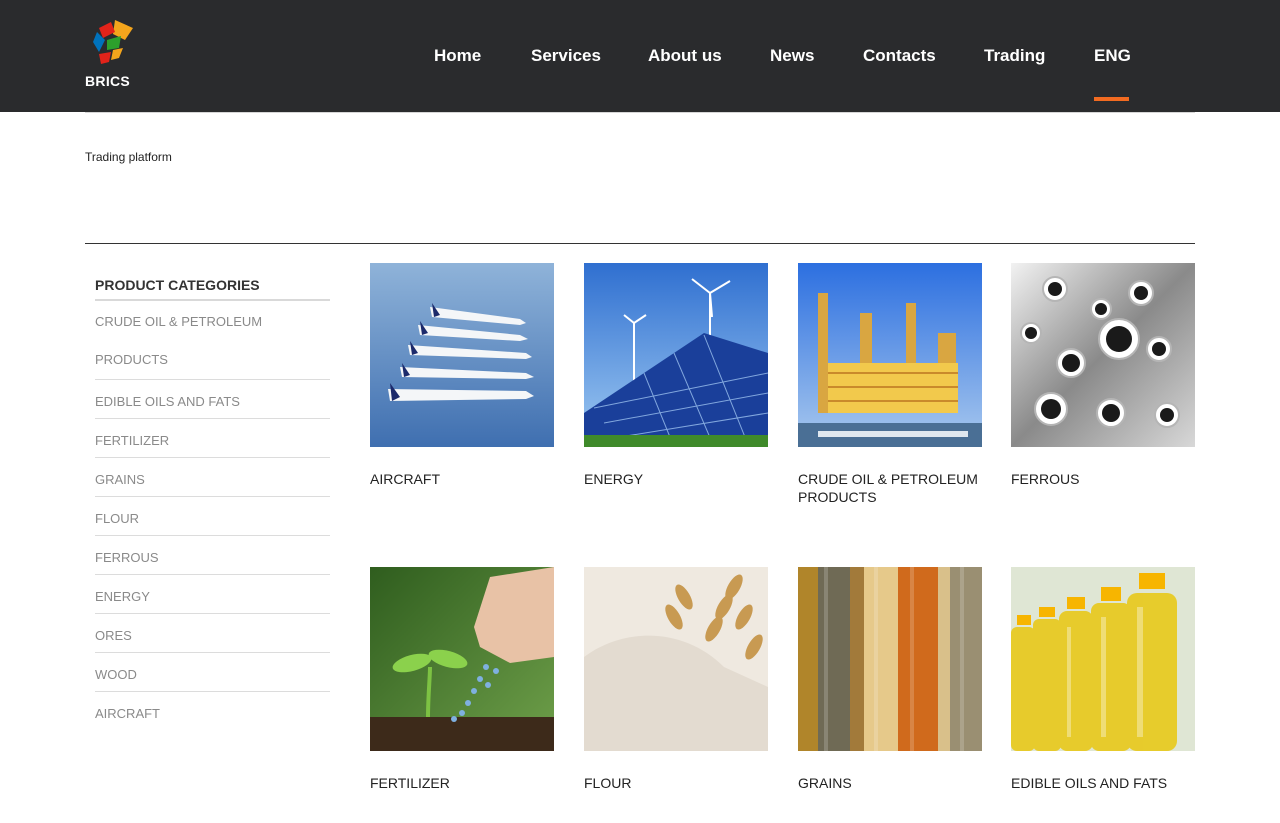  Describe the element at coordinates (1103, 355) in the screenshot. I see `steel-pipes-image` at that location.